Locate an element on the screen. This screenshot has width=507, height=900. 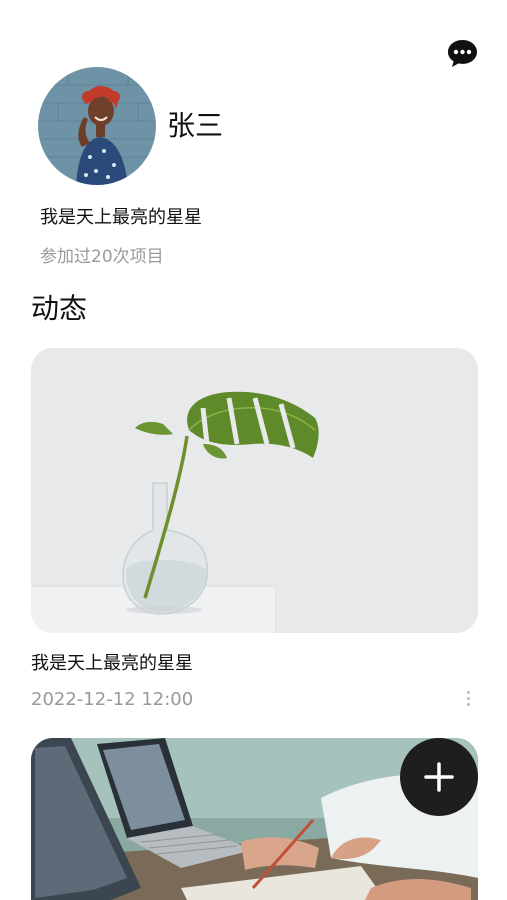
chat-button is located at coordinates (462, 53).